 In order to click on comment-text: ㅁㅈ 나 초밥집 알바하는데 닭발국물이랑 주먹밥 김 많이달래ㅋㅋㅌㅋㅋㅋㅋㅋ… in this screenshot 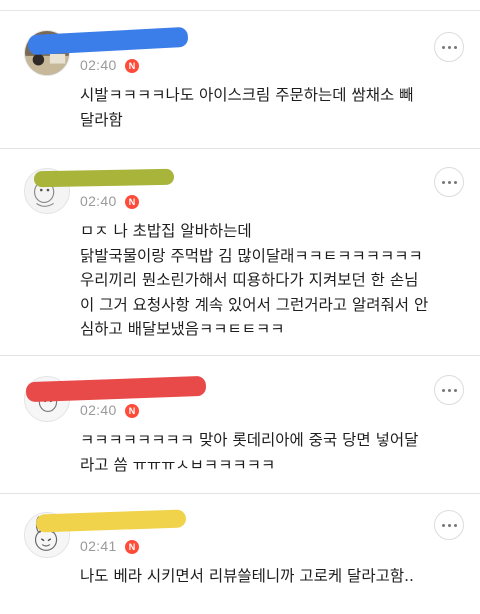, I will do `click(254, 280)`.